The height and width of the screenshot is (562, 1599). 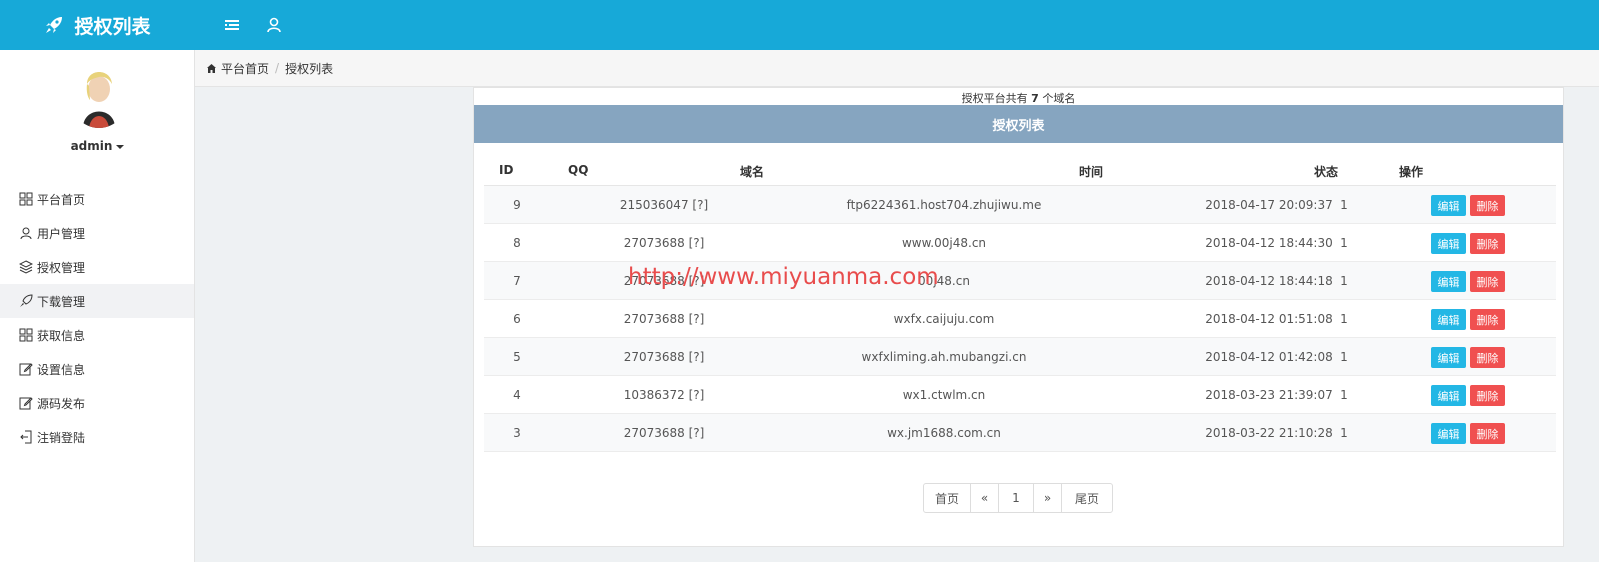 I want to click on cell-domain: www.00j48.cn, so click(x=944, y=243).